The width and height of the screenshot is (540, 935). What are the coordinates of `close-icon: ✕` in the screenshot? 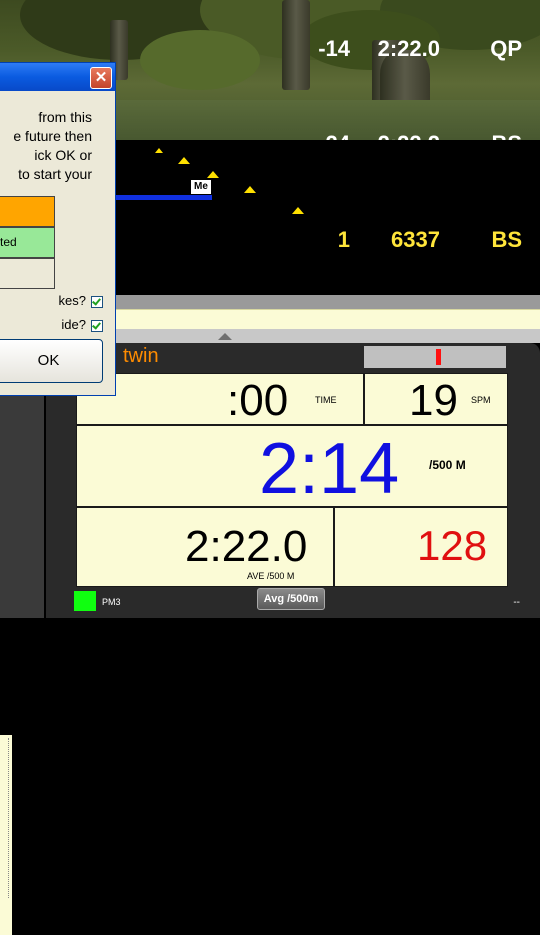 It's located at (101, 78).